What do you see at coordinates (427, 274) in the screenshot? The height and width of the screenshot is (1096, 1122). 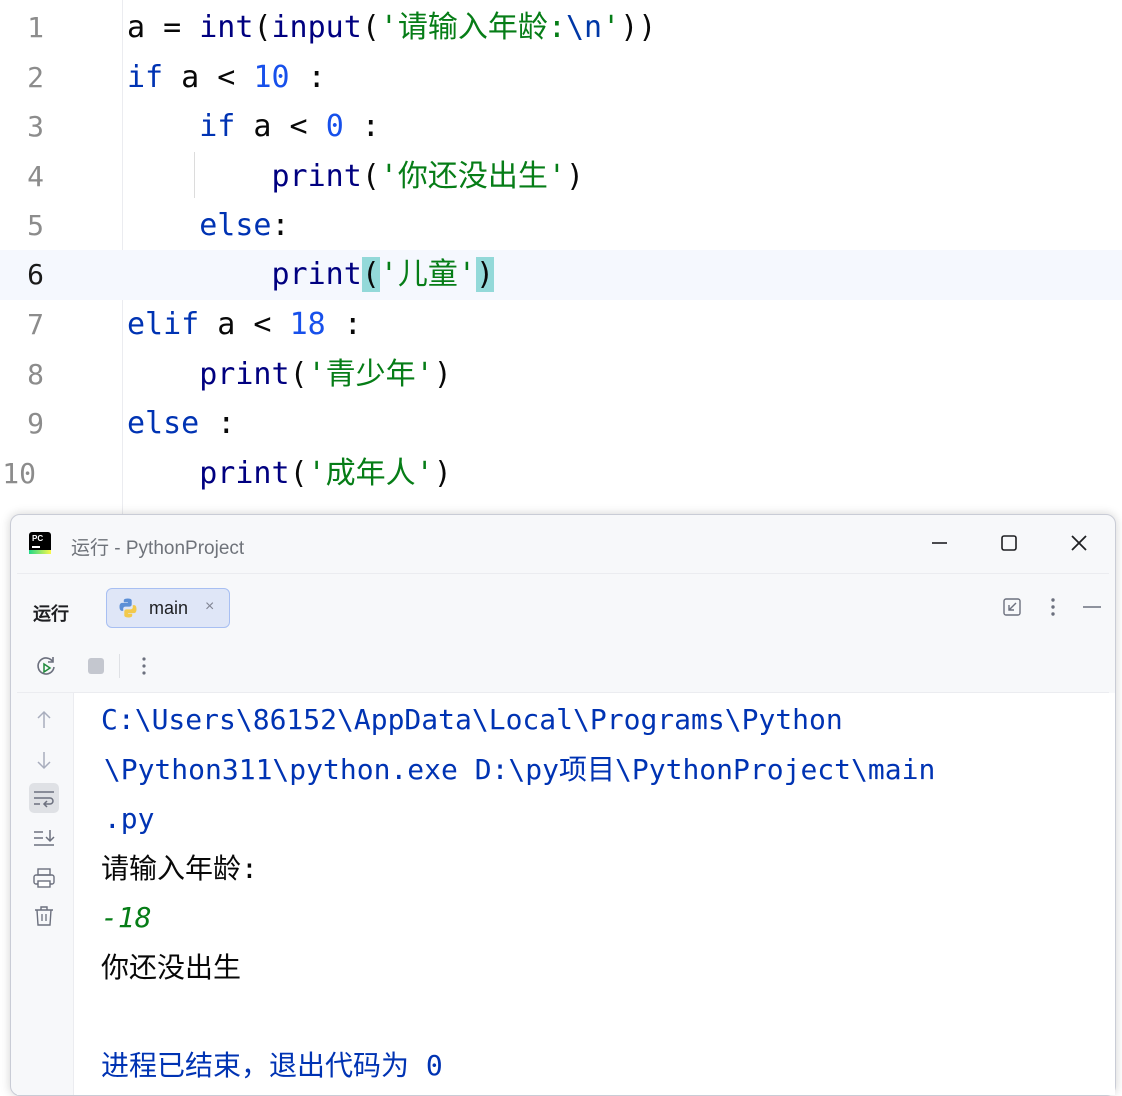 I see `code-token: '儿童'` at bounding box center [427, 274].